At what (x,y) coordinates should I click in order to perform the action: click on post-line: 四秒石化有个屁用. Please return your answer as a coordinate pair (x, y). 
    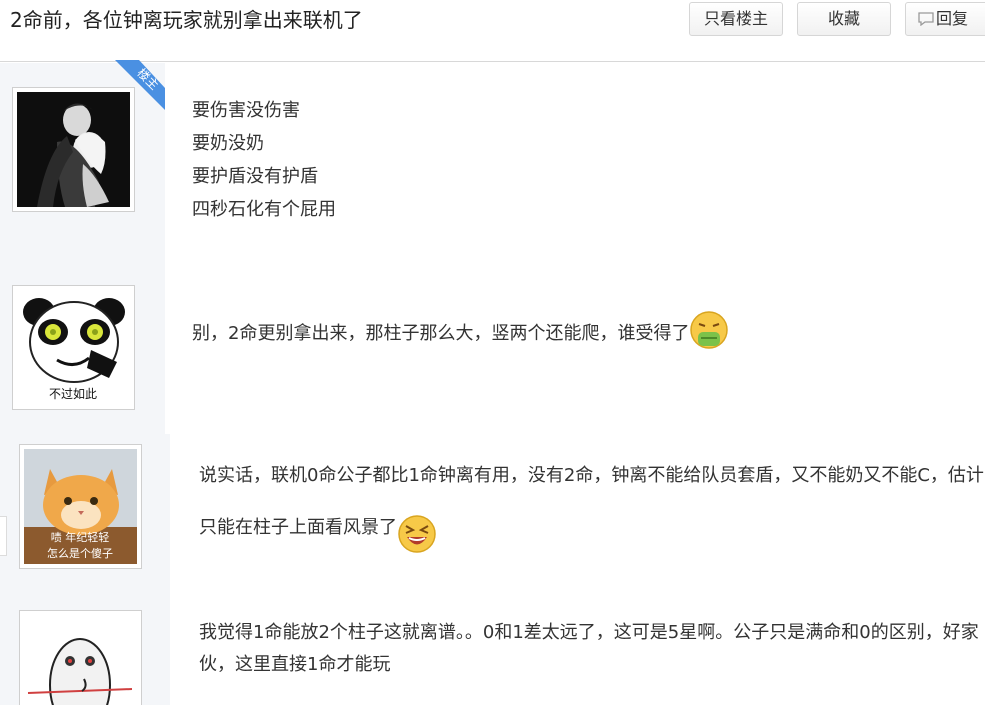
    Looking at the image, I should click on (264, 209).